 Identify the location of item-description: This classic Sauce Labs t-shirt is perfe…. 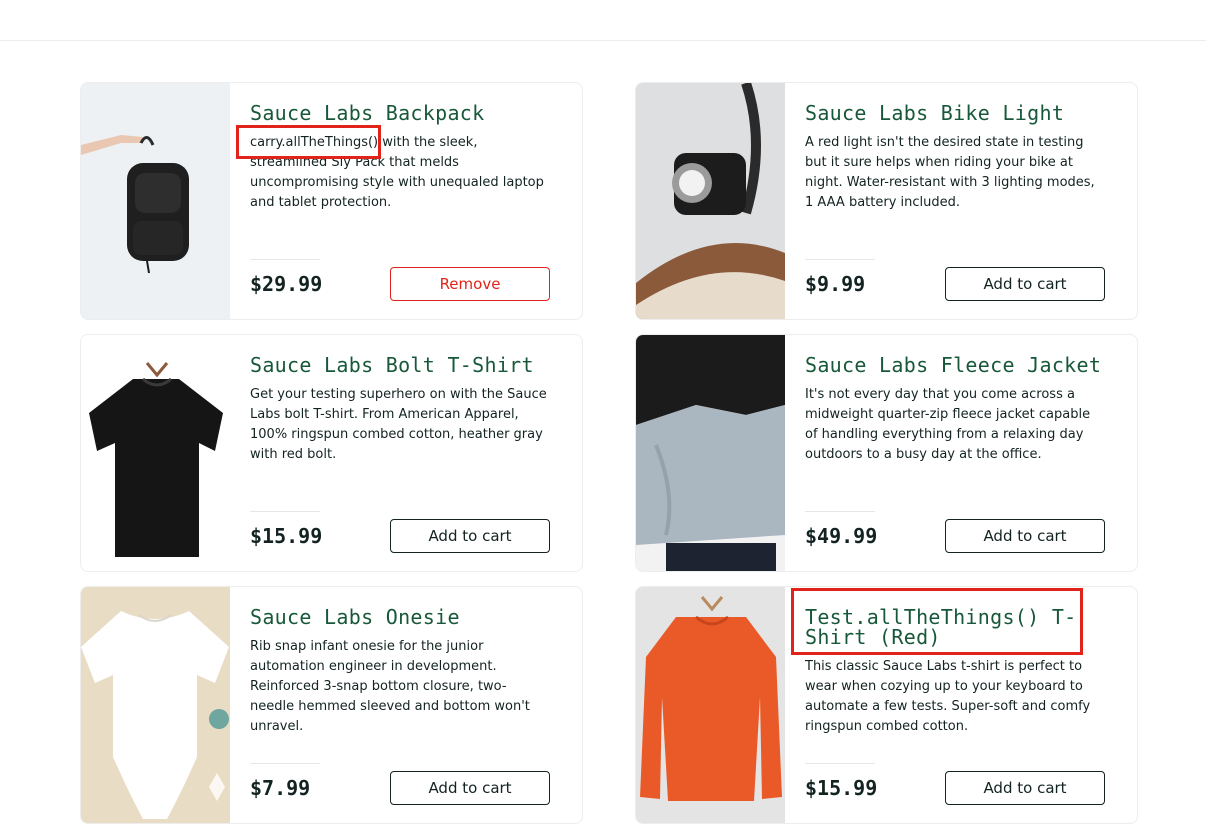
(948, 696).